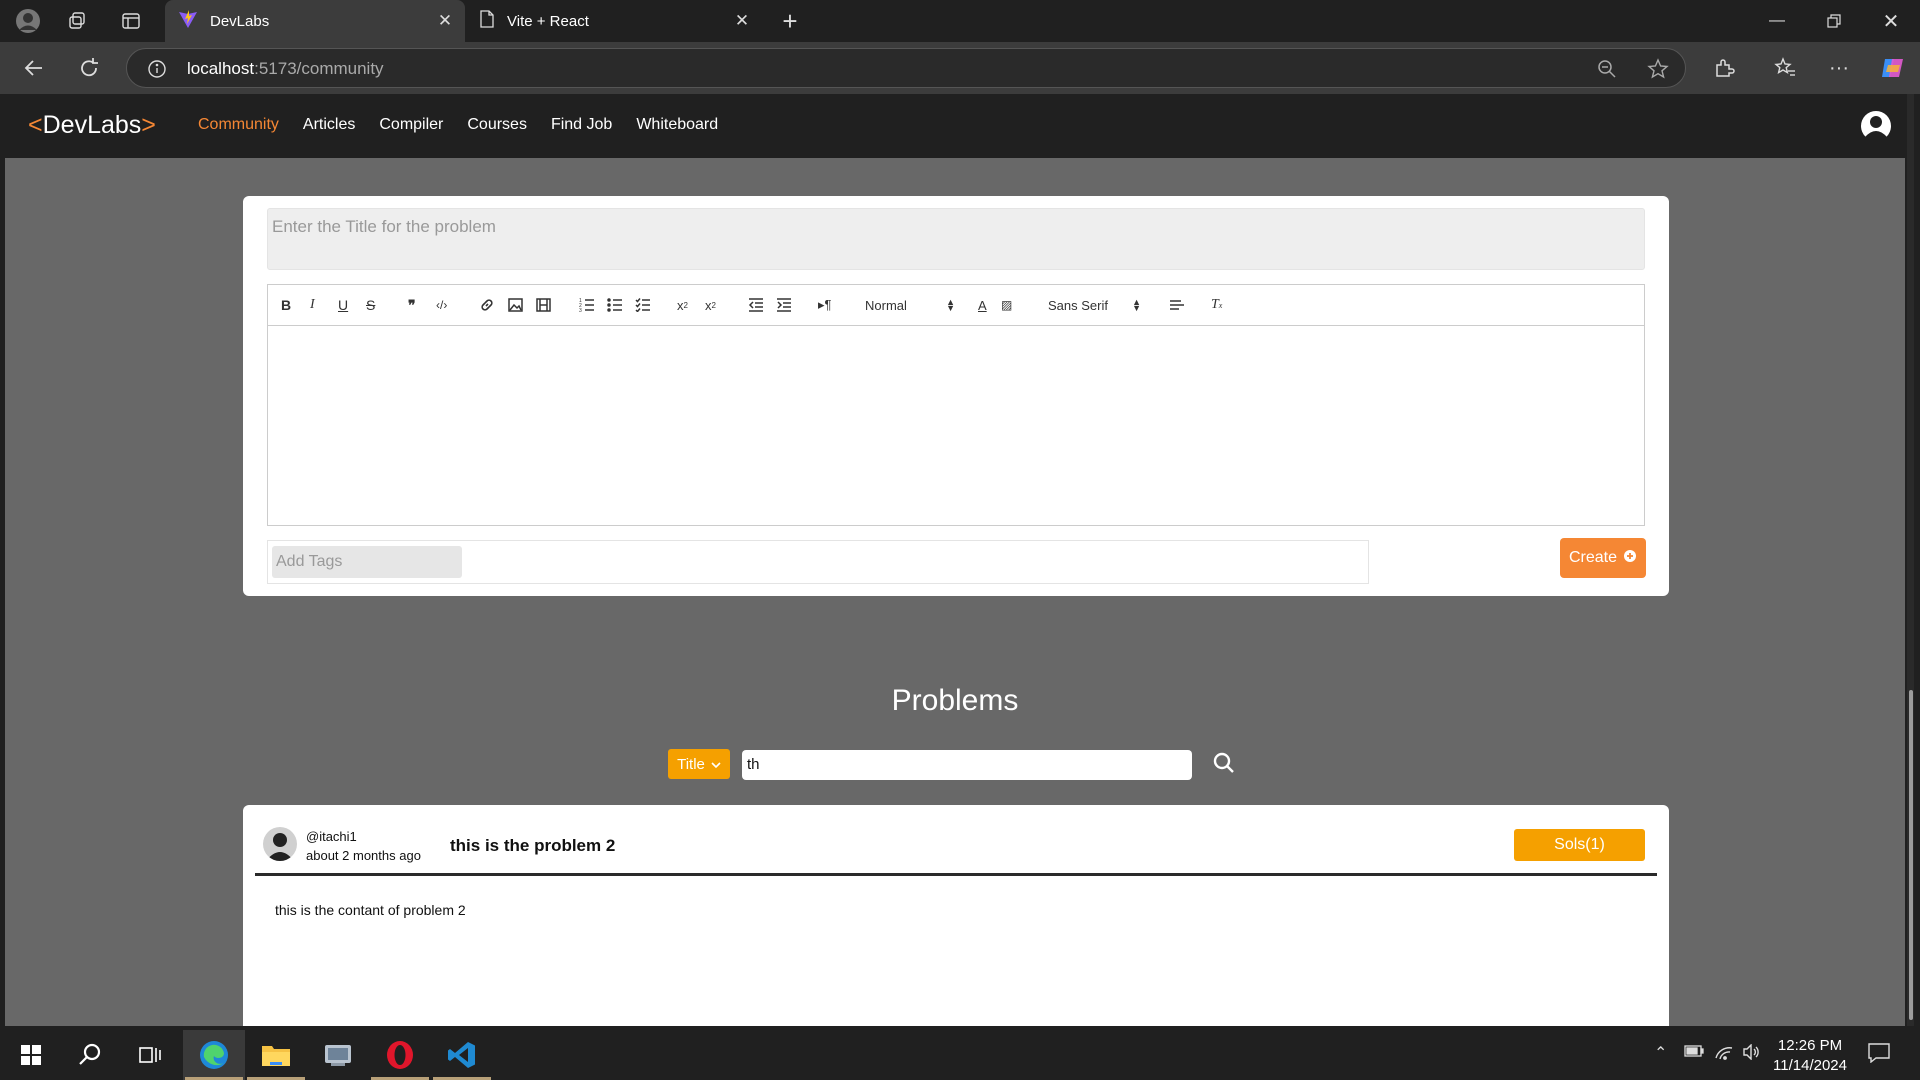 This screenshot has width=1920, height=1080. What do you see at coordinates (581, 125) in the screenshot?
I see `nav-link-find-job: Find Job` at bounding box center [581, 125].